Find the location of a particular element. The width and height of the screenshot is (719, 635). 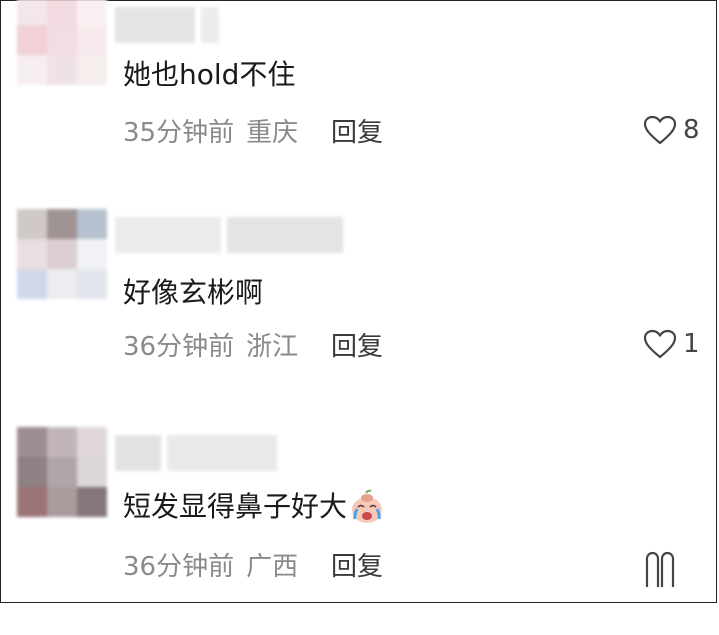

comment-meta: 36分钟前 广西 is located at coordinates (210, 567).